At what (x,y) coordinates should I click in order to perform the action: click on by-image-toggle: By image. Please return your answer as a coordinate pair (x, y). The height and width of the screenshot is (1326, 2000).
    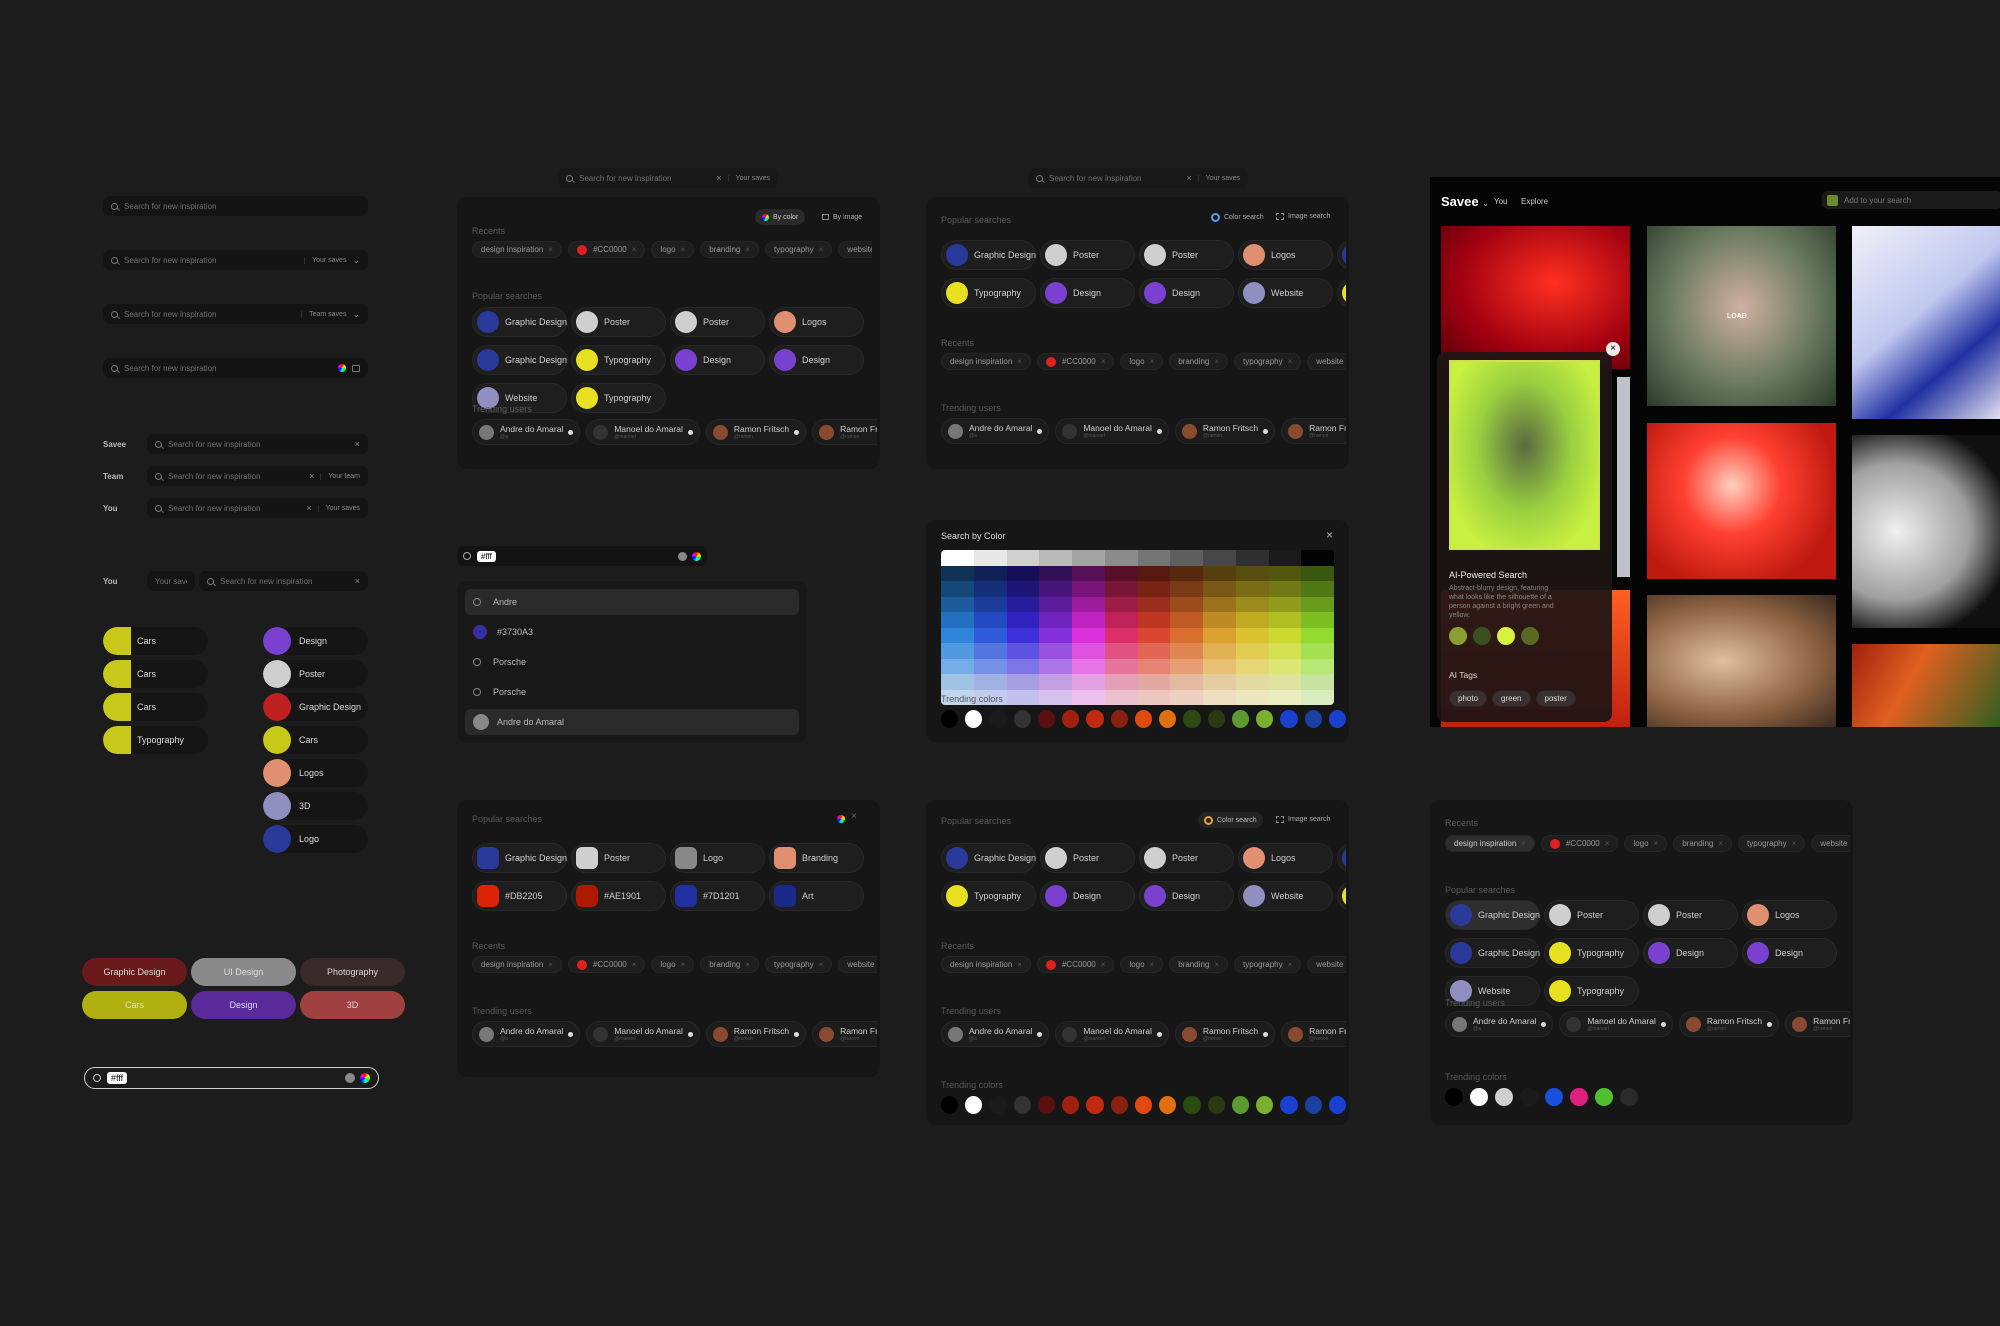
    Looking at the image, I should click on (842, 217).